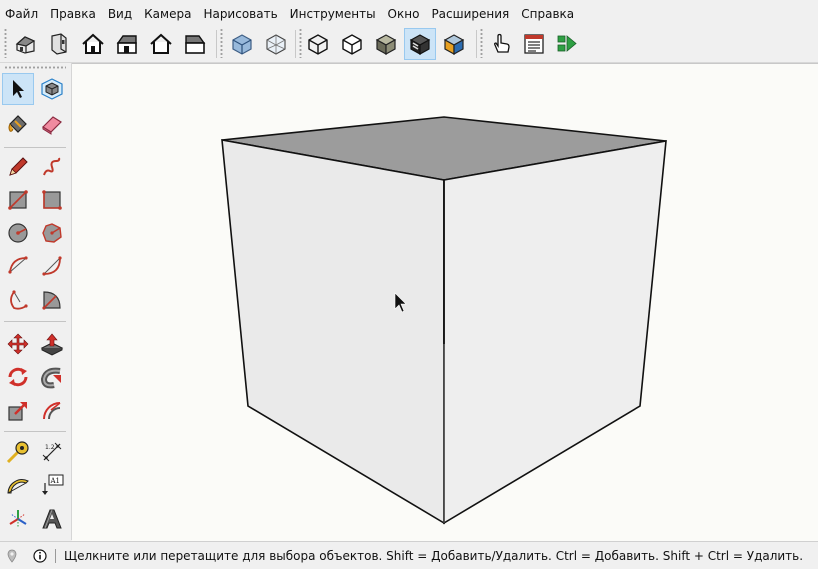  I want to click on left-view-icon, so click(195, 44).